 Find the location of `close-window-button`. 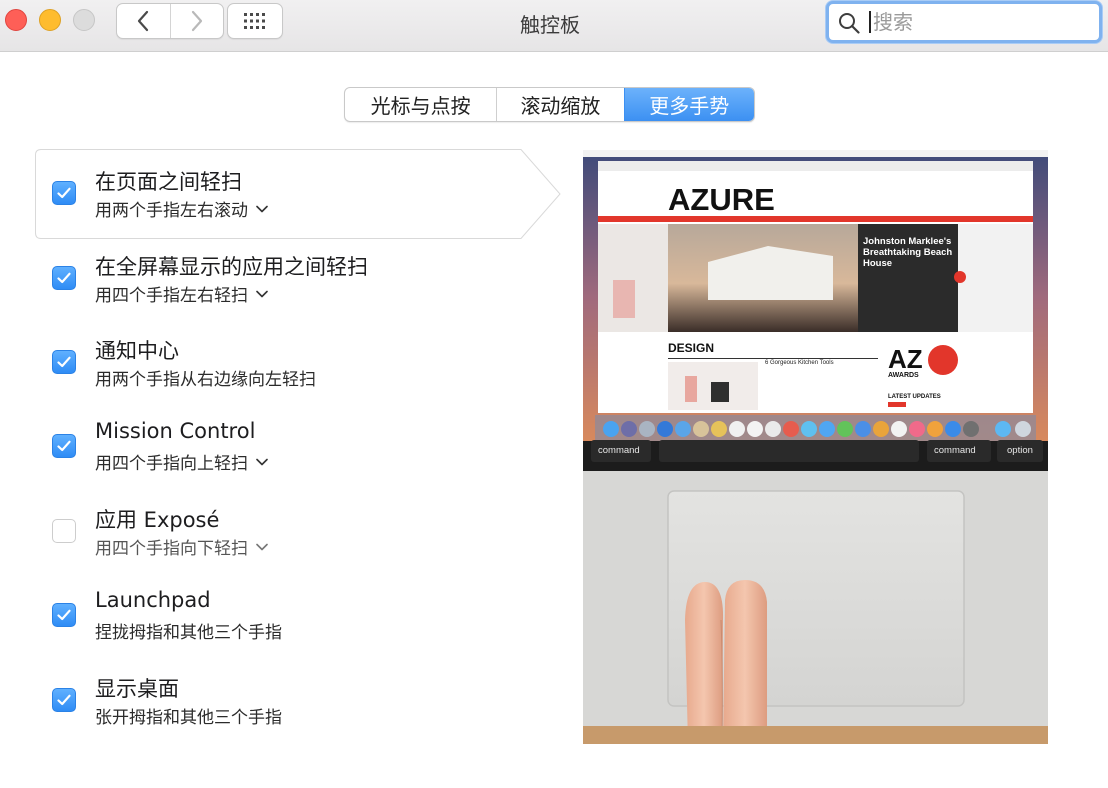

close-window-button is located at coordinates (16, 20).